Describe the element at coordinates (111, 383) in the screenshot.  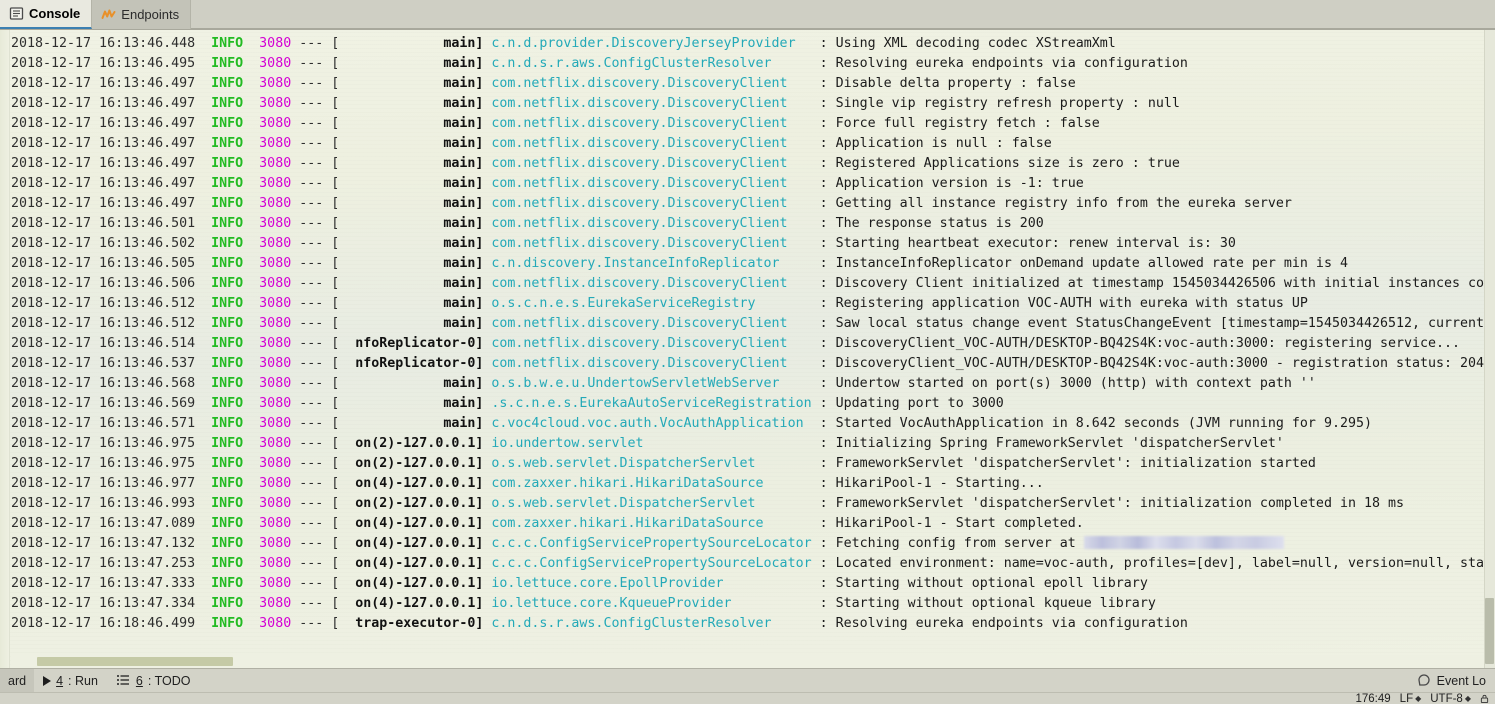
I see `log-timestamp: 2018-12-17 16:13:46.568` at that location.